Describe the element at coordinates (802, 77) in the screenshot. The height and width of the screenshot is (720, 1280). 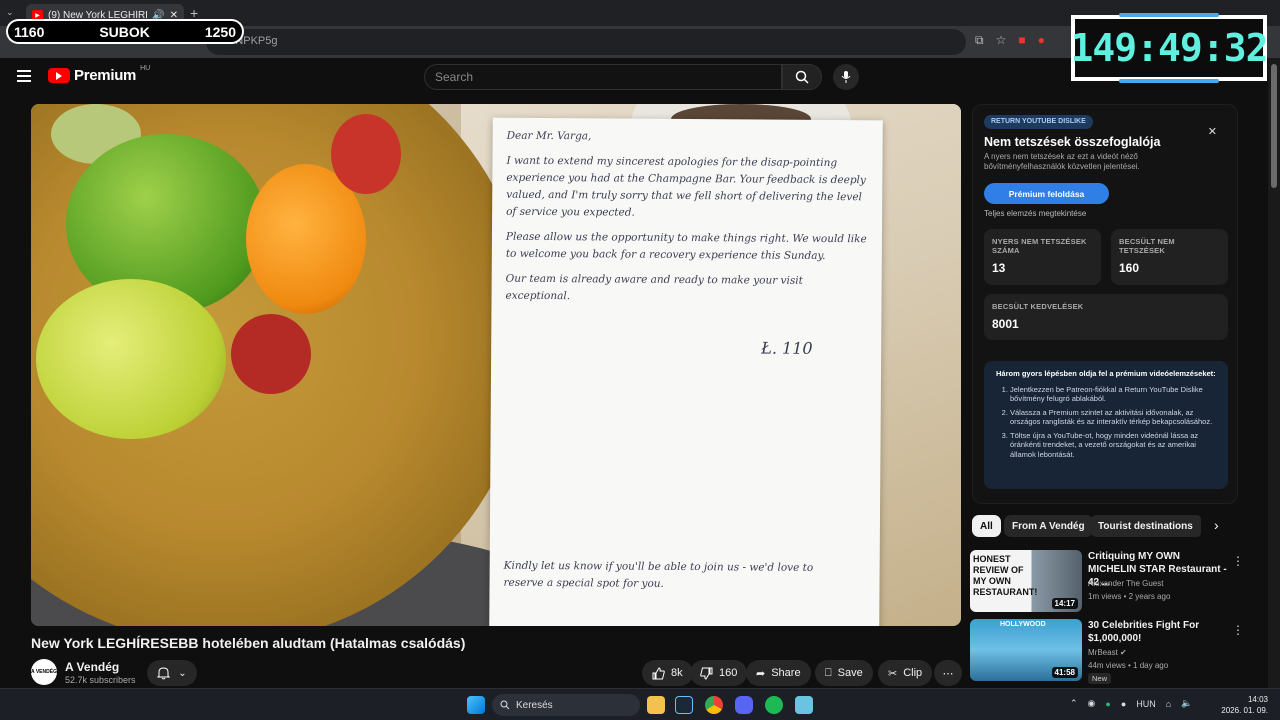
I see `search-button` at that location.